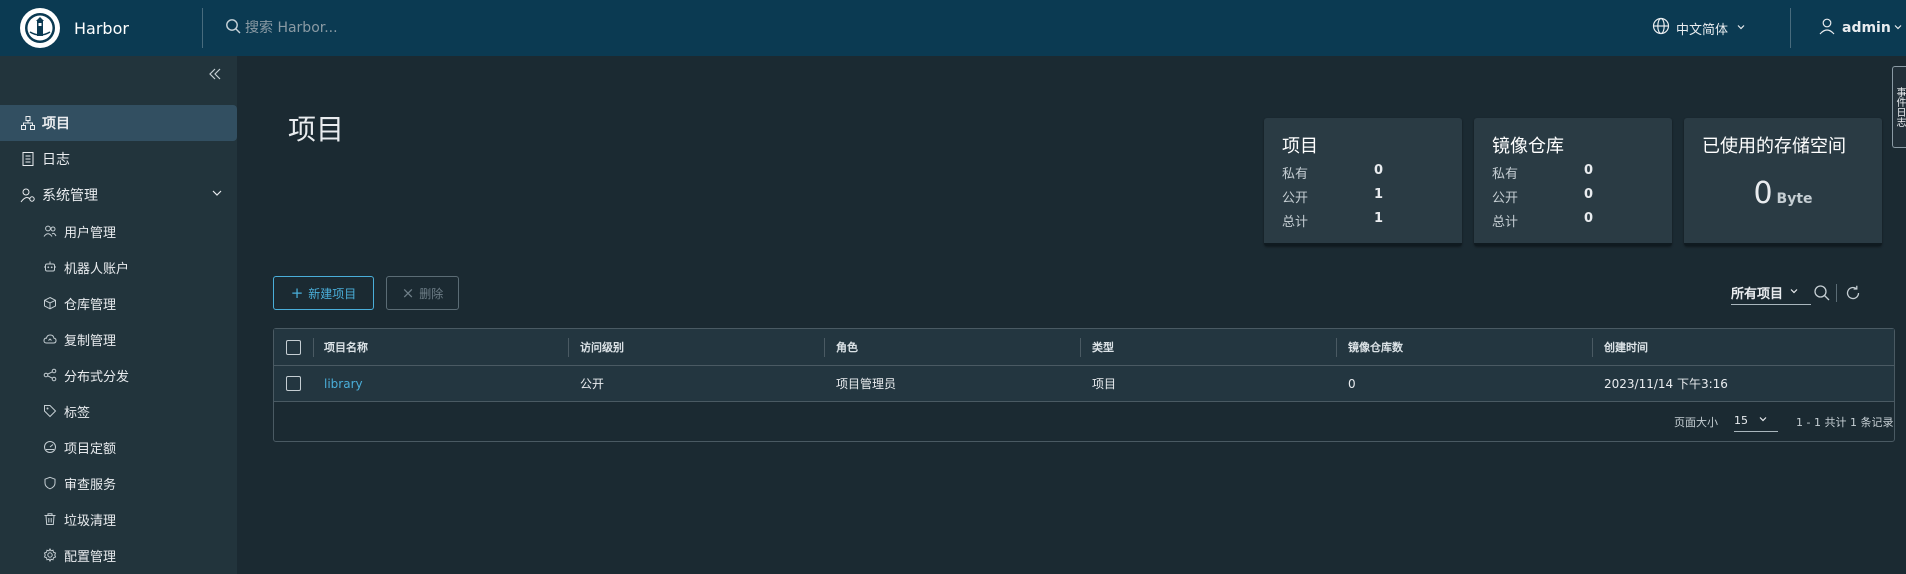 The height and width of the screenshot is (574, 1906). Describe the element at coordinates (118, 303) in the screenshot. I see `sidebar-item-registries: 仓库管理` at that location.